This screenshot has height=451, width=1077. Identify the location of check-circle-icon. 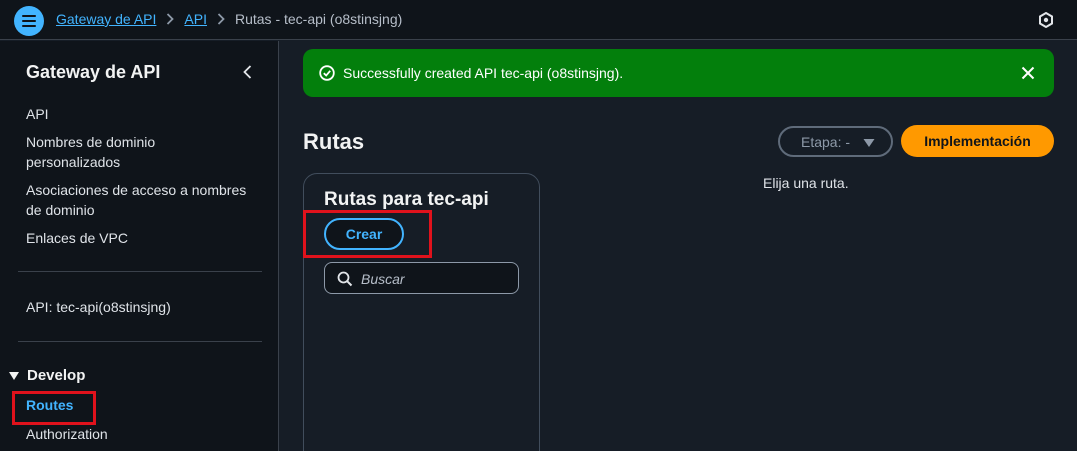
(327, 73).